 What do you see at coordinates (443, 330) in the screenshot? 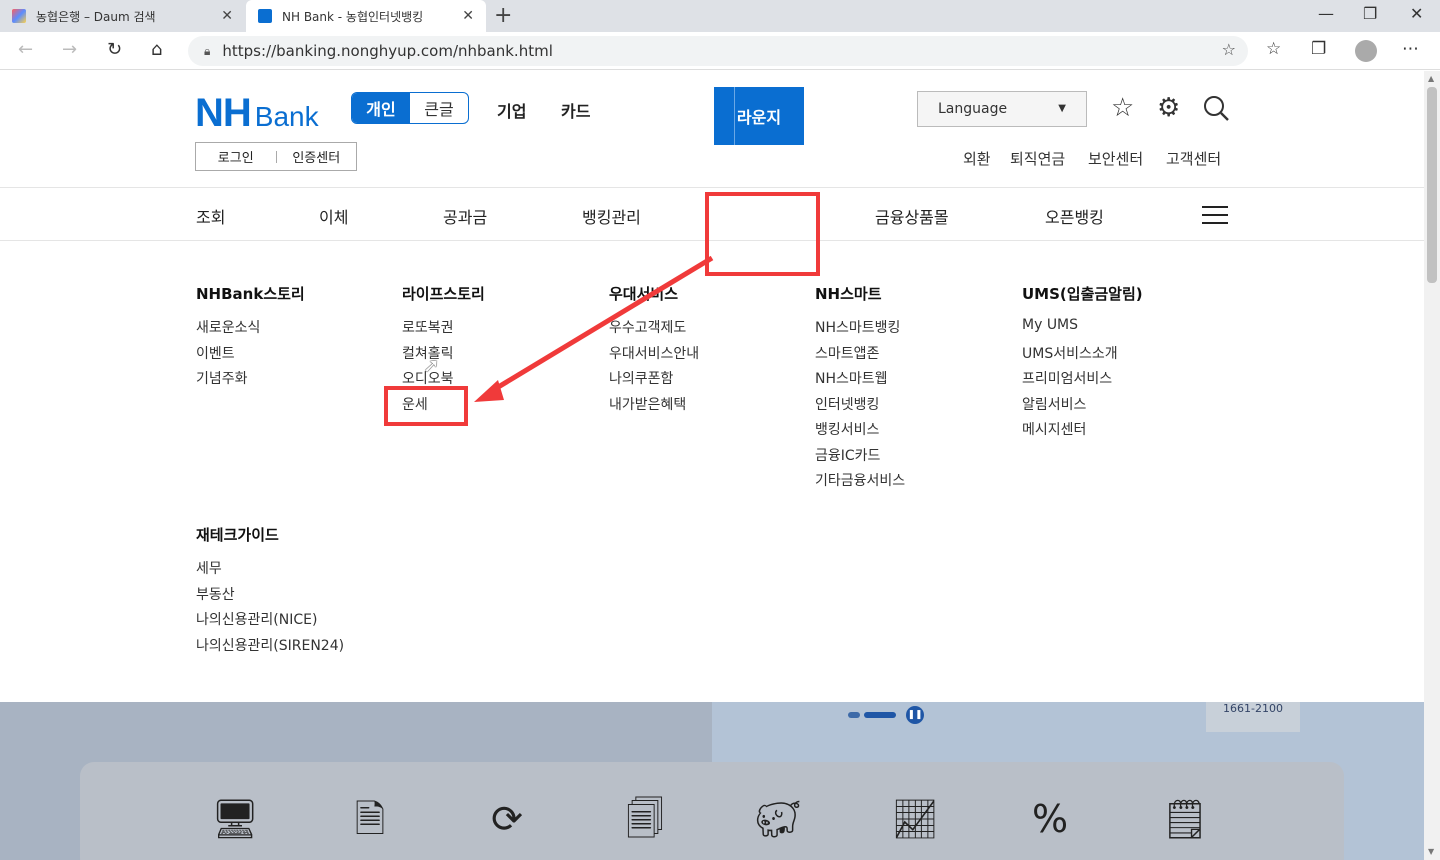
I see `mega-item: 로또복권` at bounding box center [443, 330].